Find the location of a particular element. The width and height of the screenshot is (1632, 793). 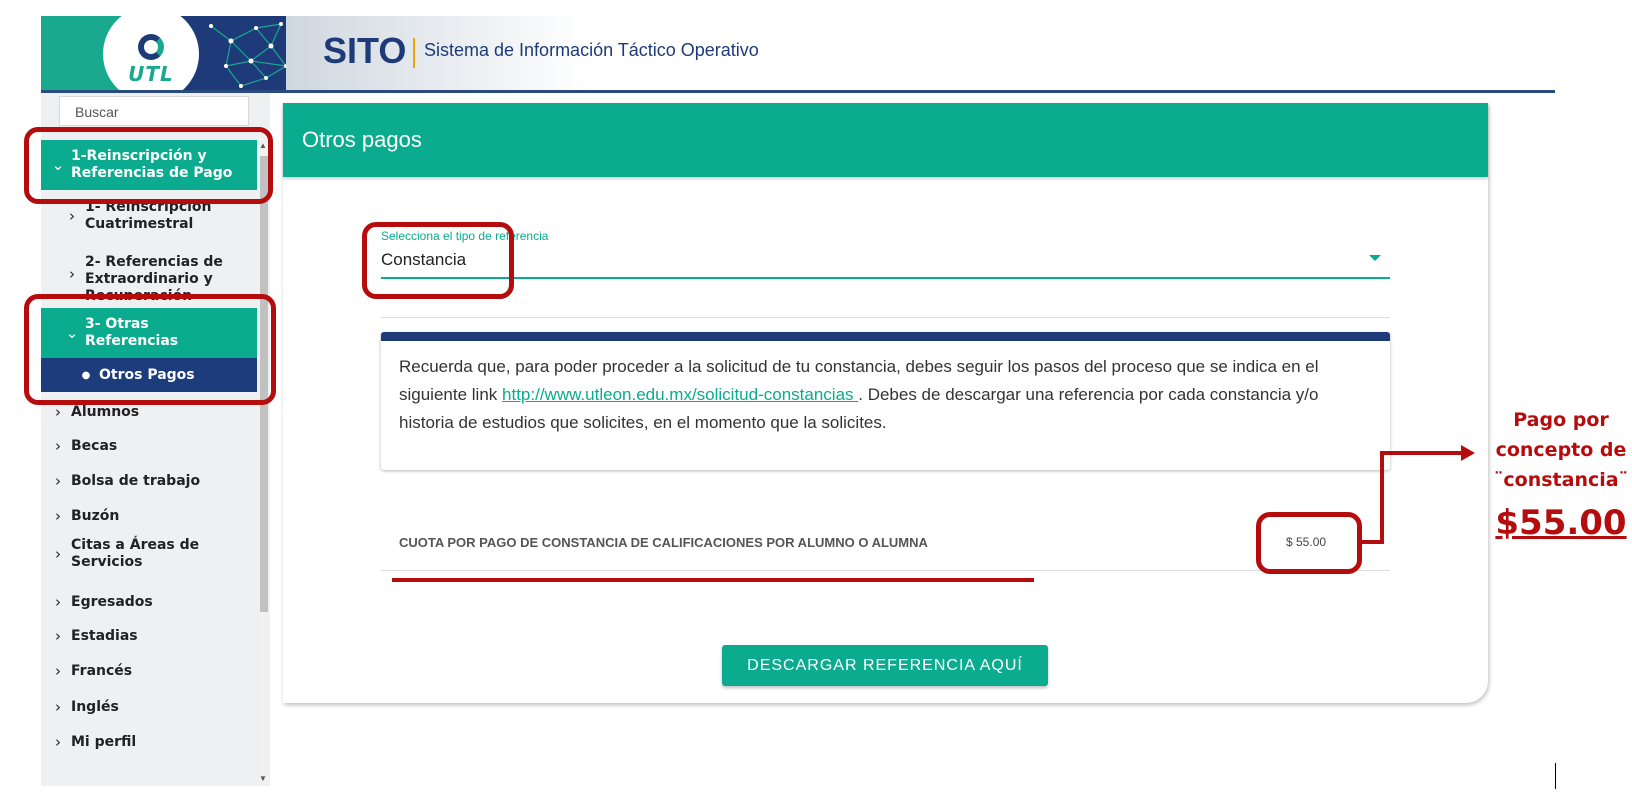

sidebar-item-ingles: › Inglés is located at coordinates (149, 707).